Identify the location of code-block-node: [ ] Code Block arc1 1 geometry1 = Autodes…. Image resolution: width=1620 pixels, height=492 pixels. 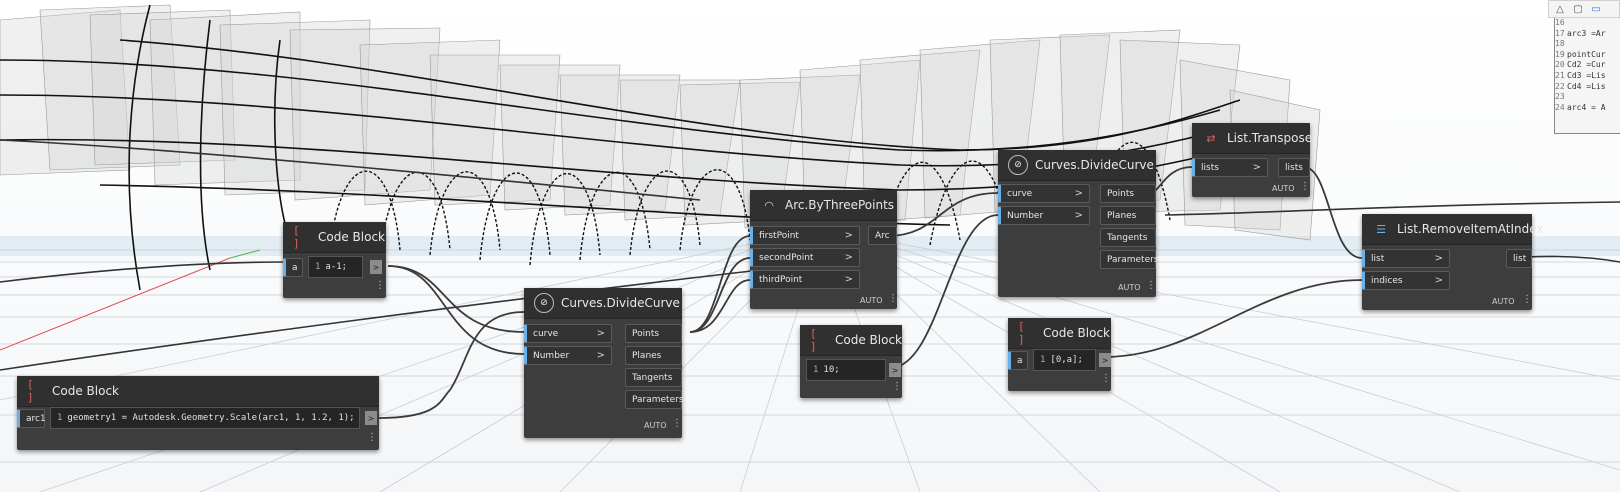
(198, 413).